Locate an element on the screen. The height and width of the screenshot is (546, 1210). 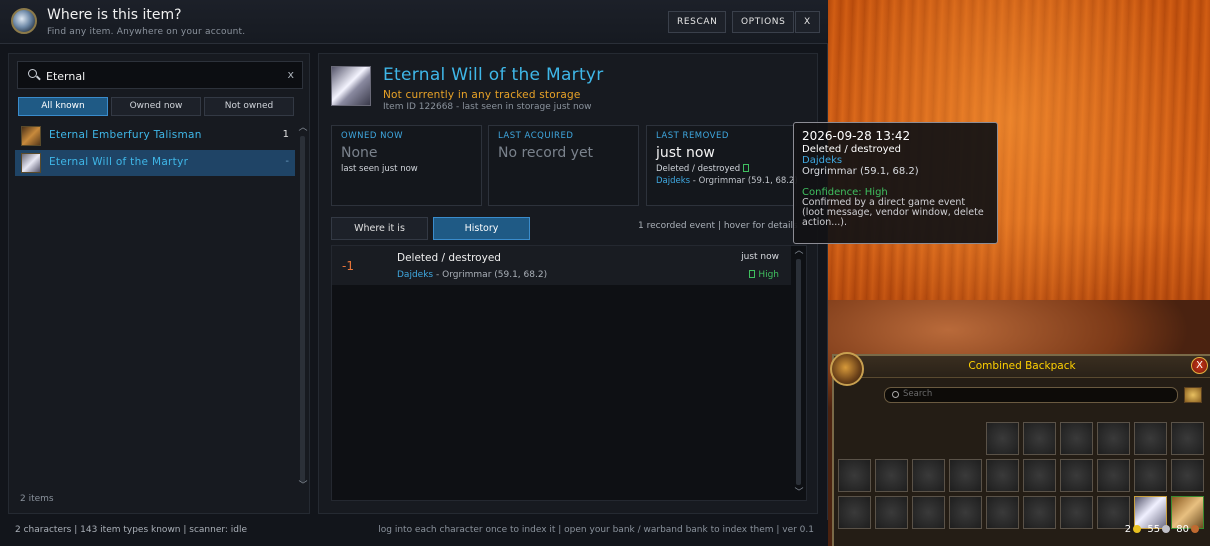
search-input is located at coordinates (161, 76).